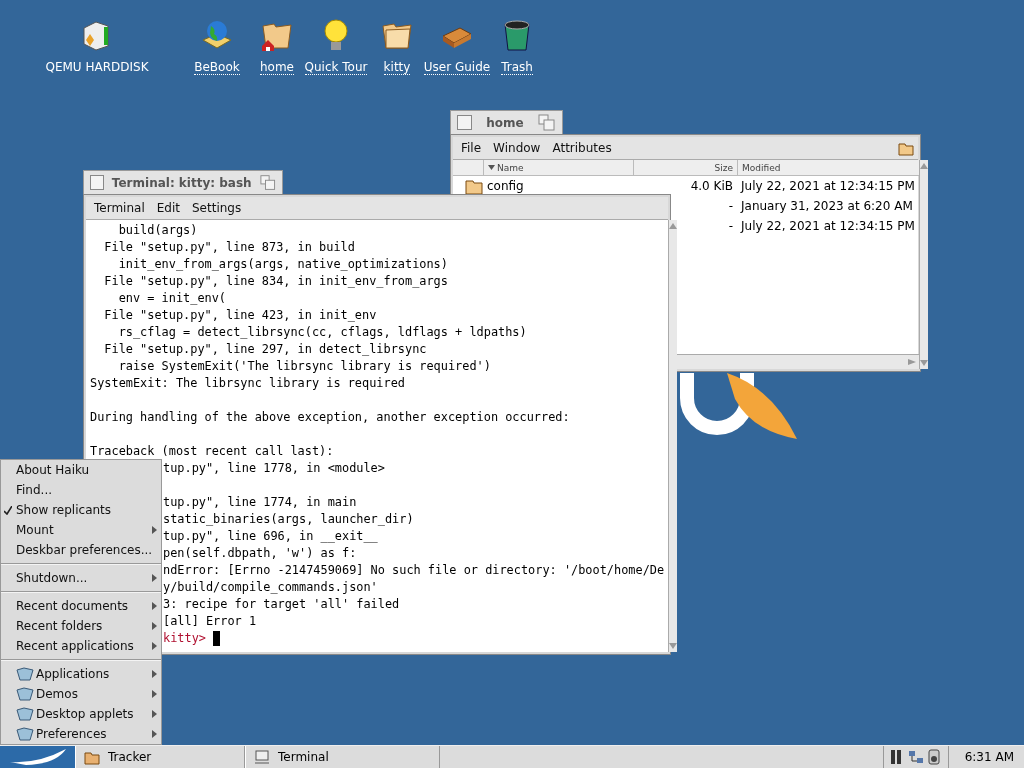 The width and height of the screenshot is (1024, 768). I want to click on taskbar-button: Terminal, so click(342, 757).